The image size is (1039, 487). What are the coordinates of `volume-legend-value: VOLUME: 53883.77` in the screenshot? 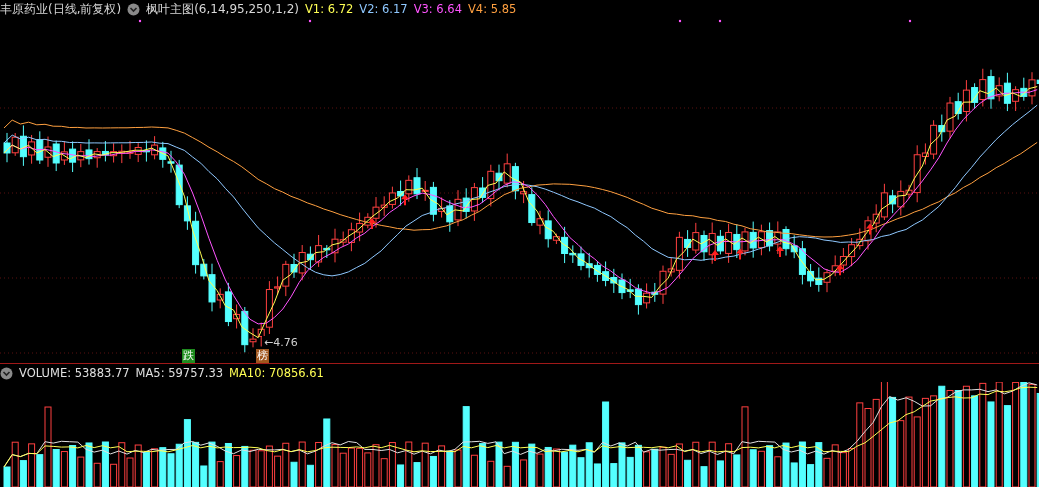 It's located at (74, 373).